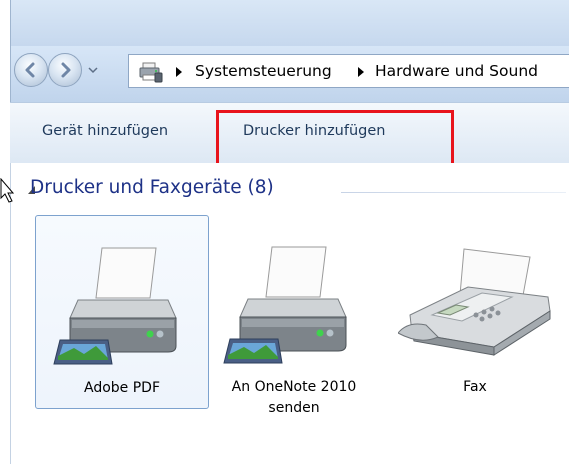  Describe the element at coordinates (121, 388) in the screenshot. I see `device-label: Adobe PDF` at that location.